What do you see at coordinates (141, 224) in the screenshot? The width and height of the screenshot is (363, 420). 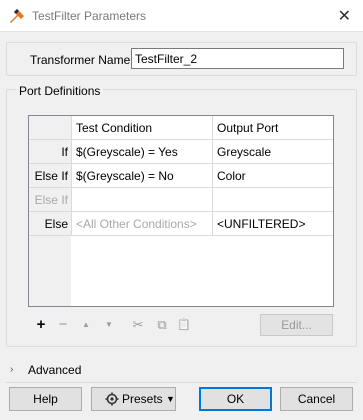 I see `condition-cell: <All Other Conditions>` at bounding box center [141, 224].